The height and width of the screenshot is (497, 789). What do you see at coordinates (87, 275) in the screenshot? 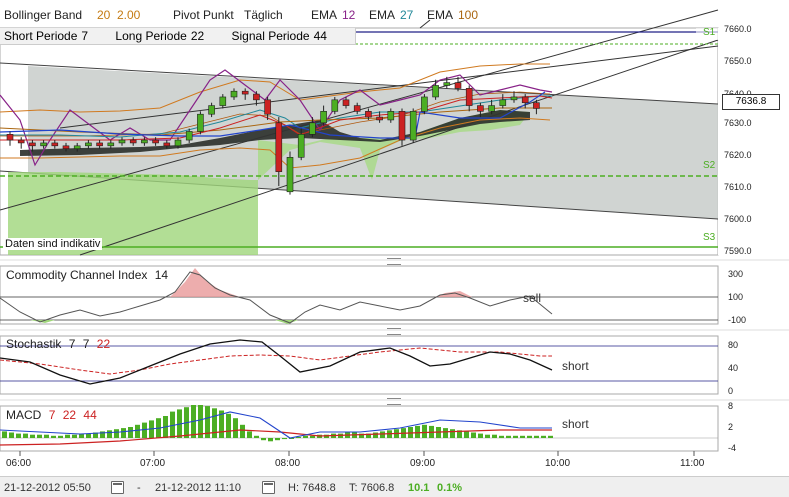
I see `cci-title: Commodity Channel Index 14` at bounding box center [87, 275].